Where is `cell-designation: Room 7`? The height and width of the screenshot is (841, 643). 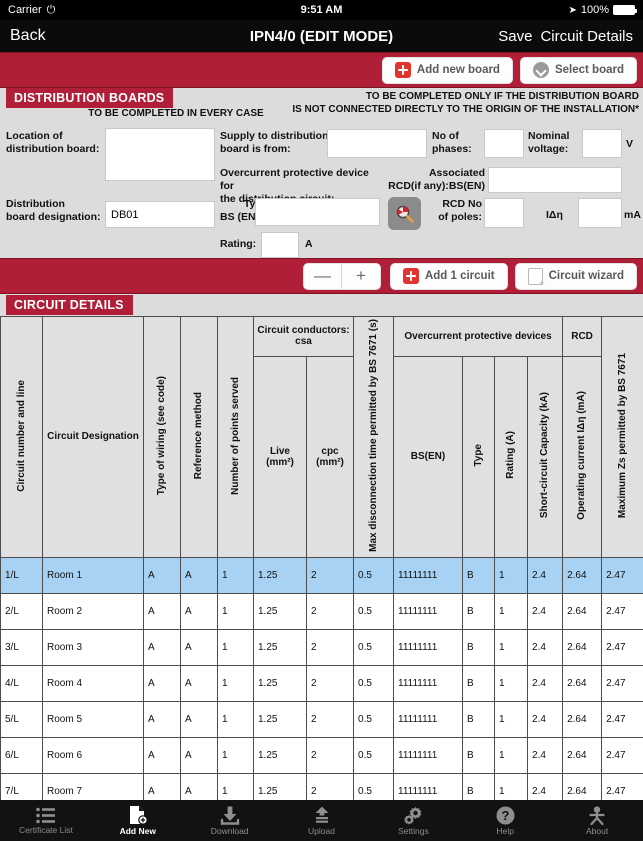
cell-designation: Room 7 is located at coordinates (93, 786).